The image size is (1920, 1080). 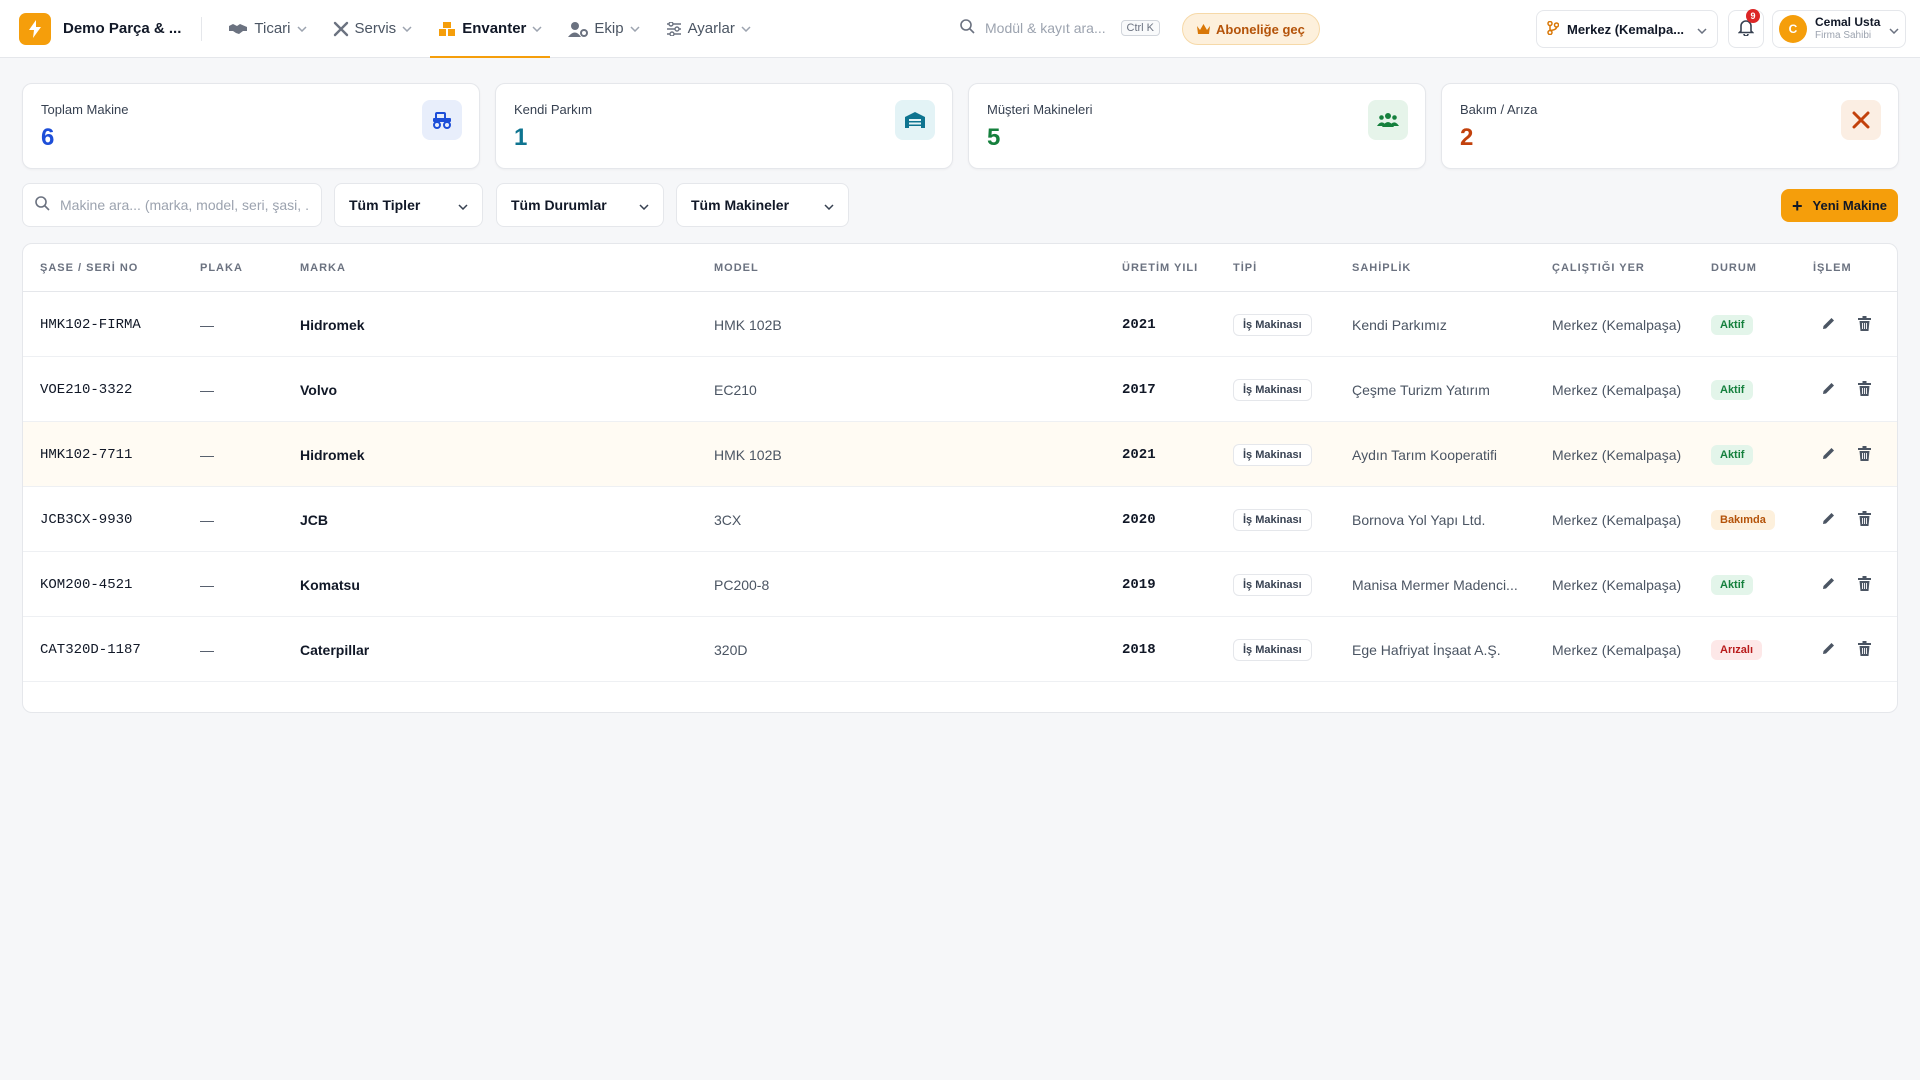 What do you see at coordinates (1251, 29) in the screenshot?
I see `upgrade-button: Aboneliğe geç` at bounding box center [1251, 29].